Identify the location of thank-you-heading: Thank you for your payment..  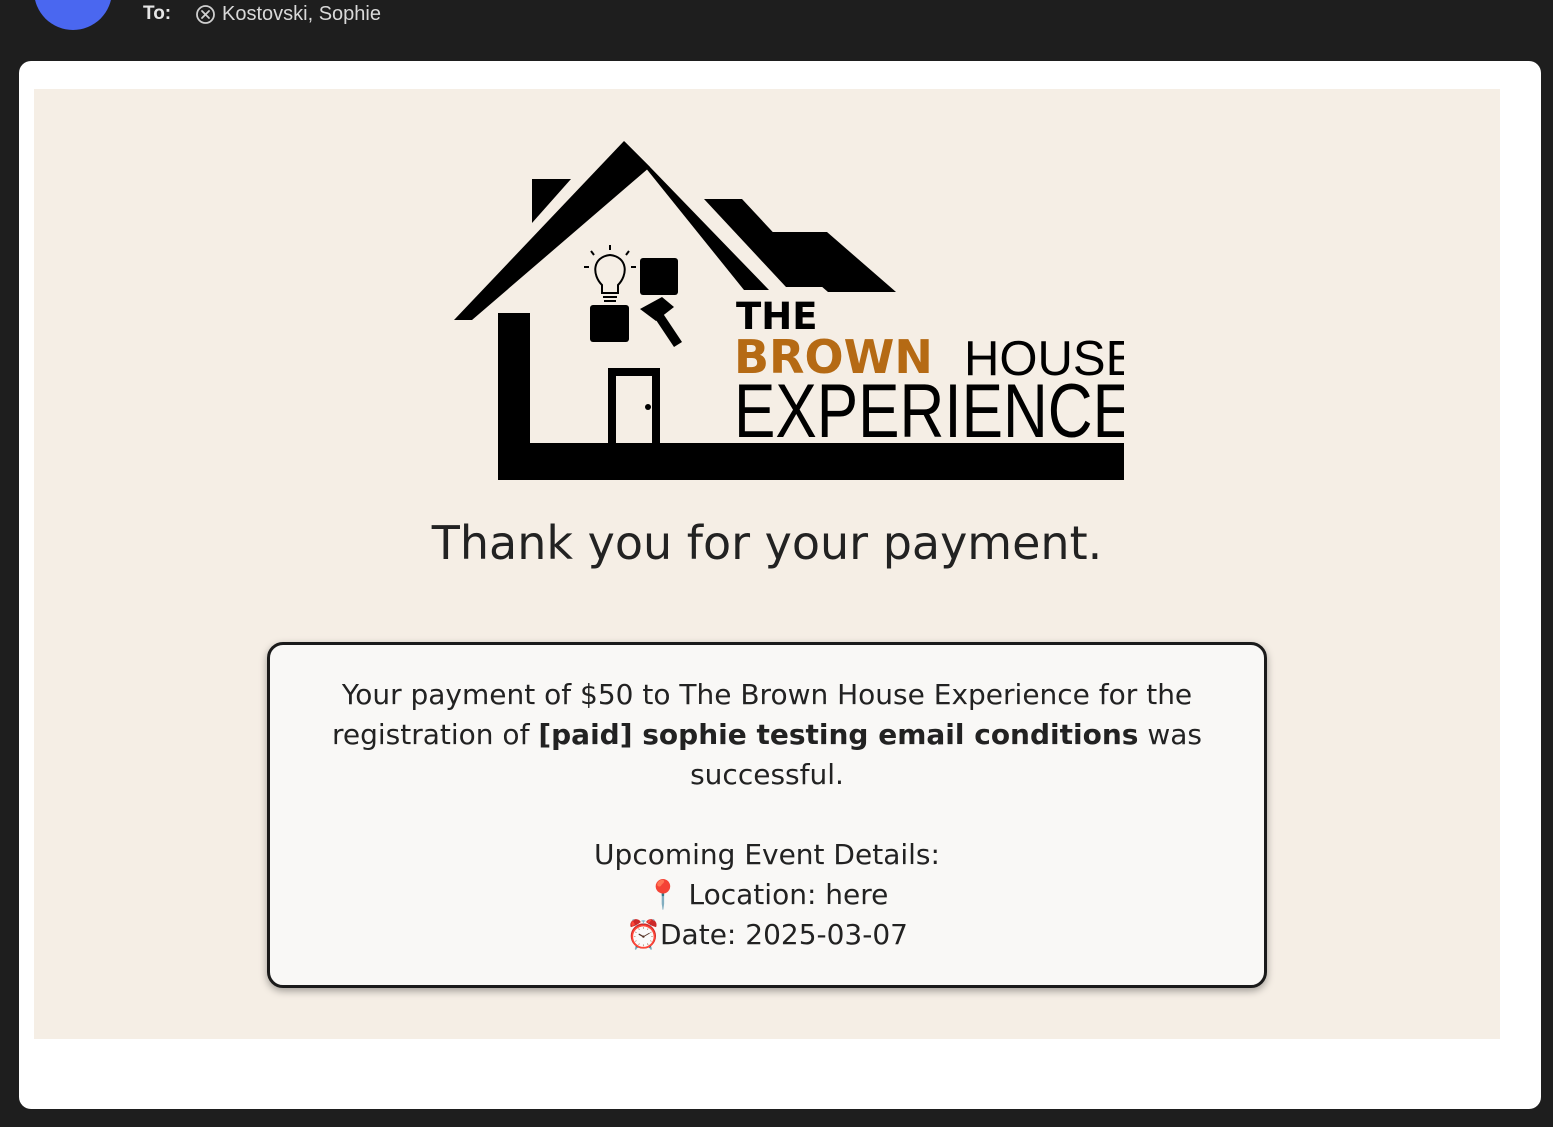
(767, 543).